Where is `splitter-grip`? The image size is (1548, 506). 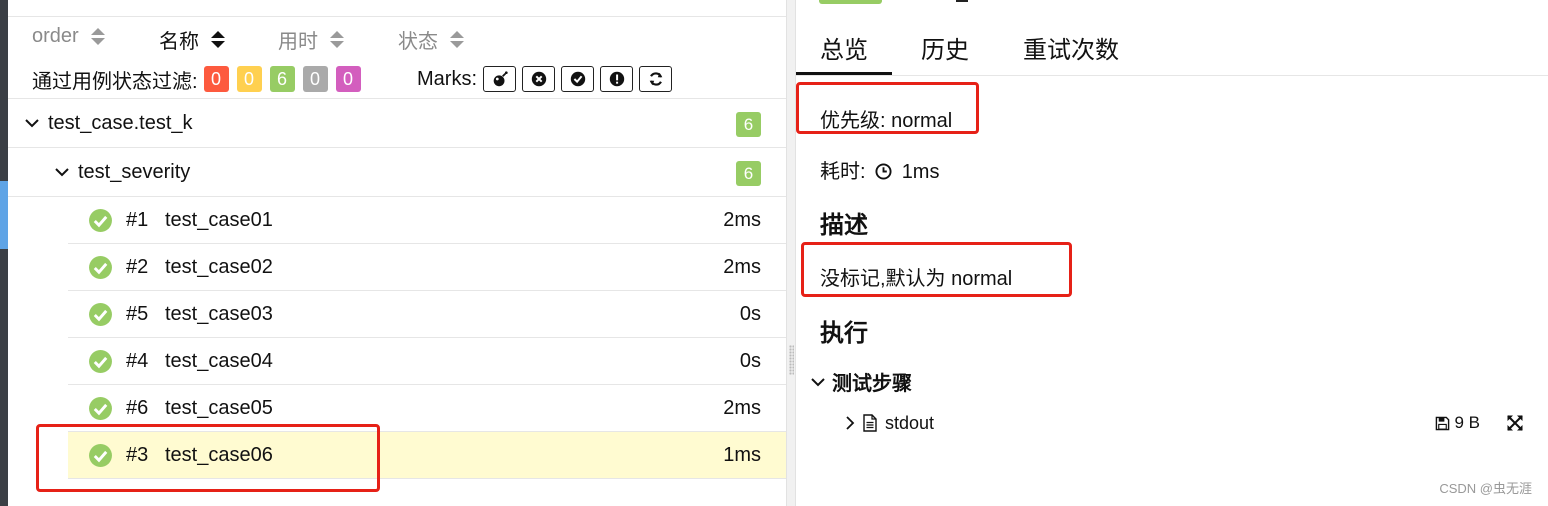
splitter-grip is located at coordinates (791, 360).